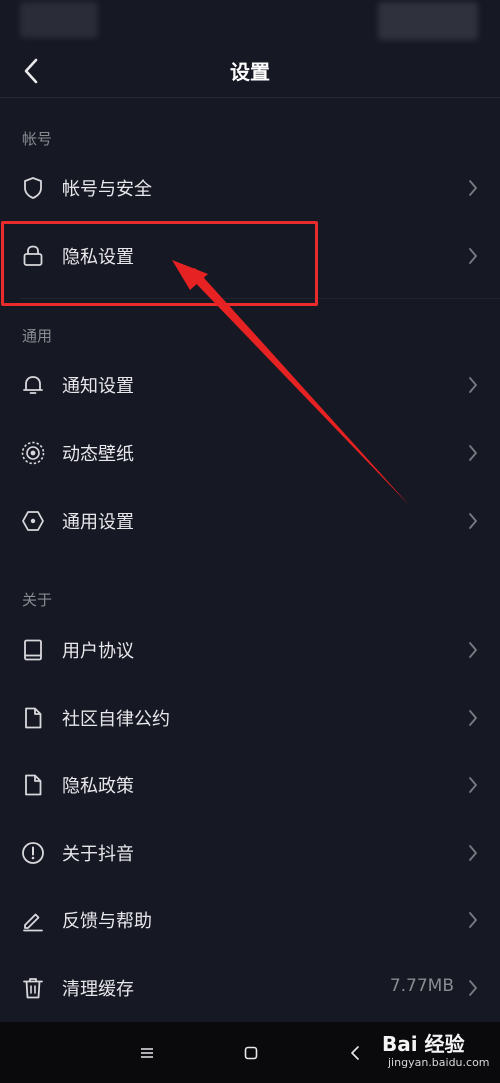 This screenshot has height=1083, width=500. I want to click on menu-icon, so click(147, 1053).